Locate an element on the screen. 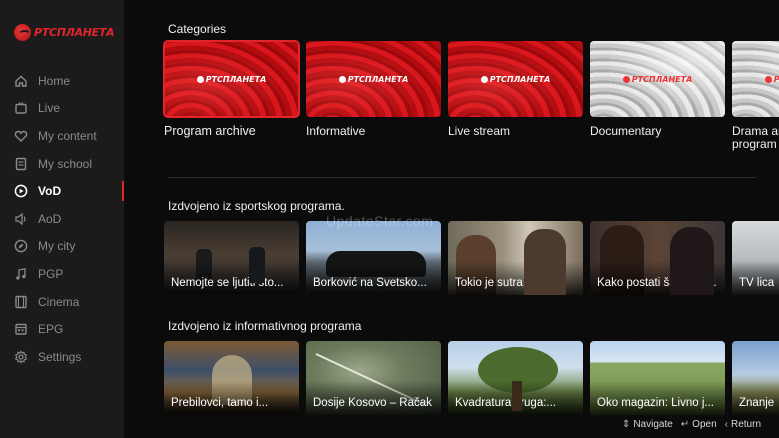 The height and width of the screenshot is (438, 779). sidebar-item-label: Cinema is located at coordinates (59, 301).